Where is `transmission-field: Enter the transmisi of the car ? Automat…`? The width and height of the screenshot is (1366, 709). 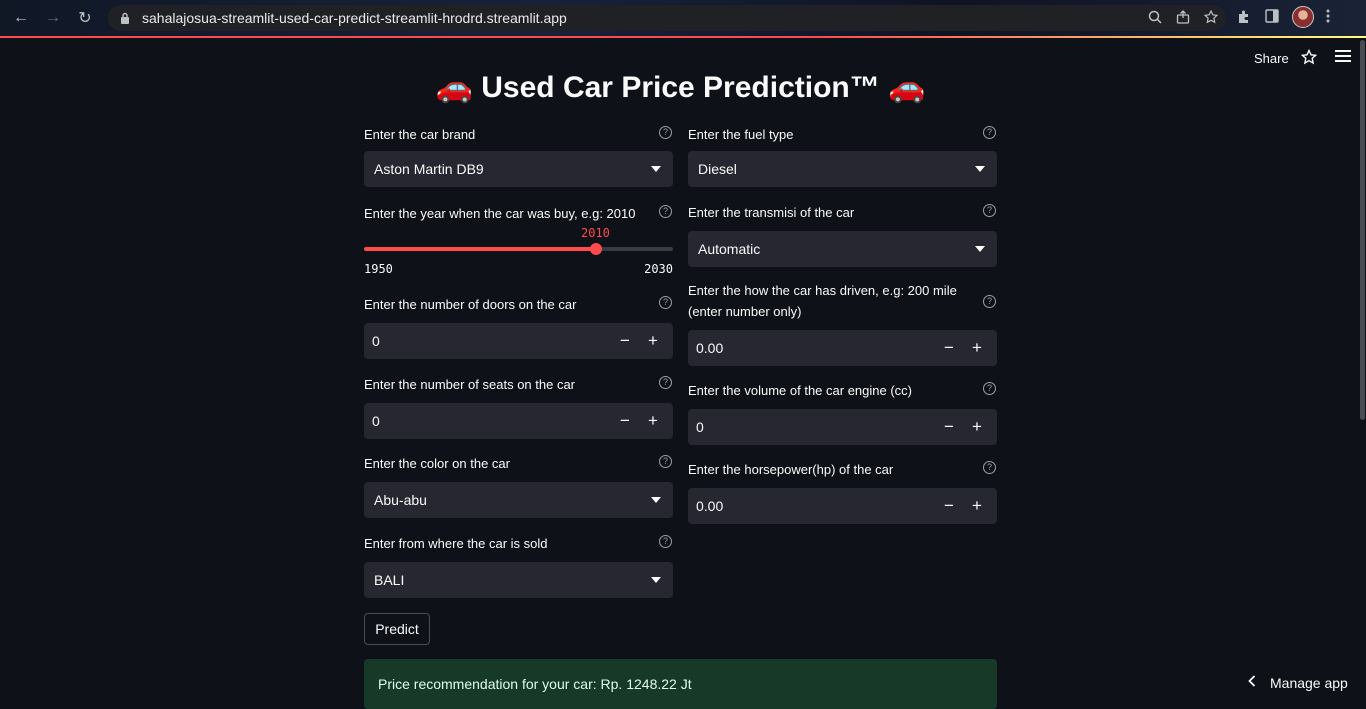 transmission-field: Enter the transmisi of the car ? Automat… is located at coordinates (842, 234).